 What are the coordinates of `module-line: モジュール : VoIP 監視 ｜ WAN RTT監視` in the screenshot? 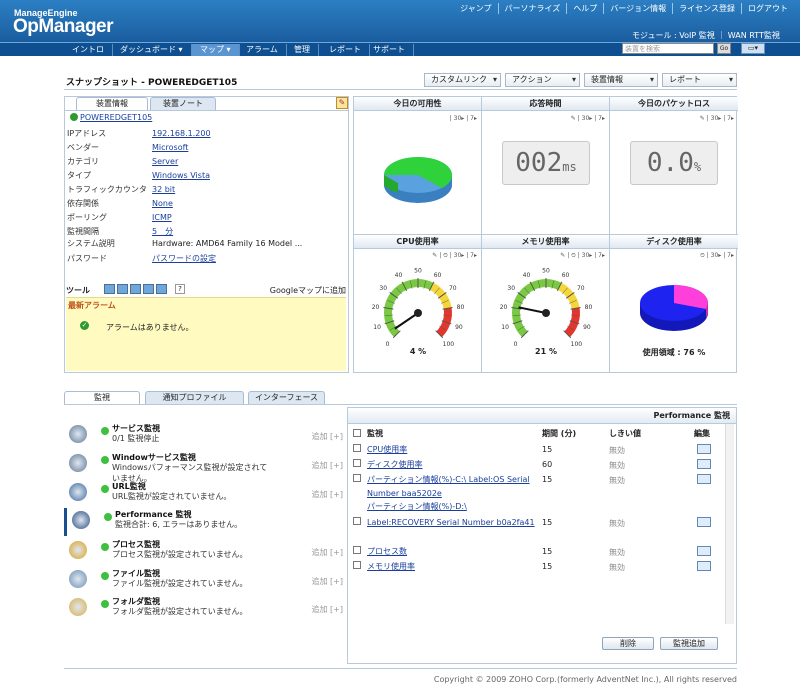 It's located at (706, 35).